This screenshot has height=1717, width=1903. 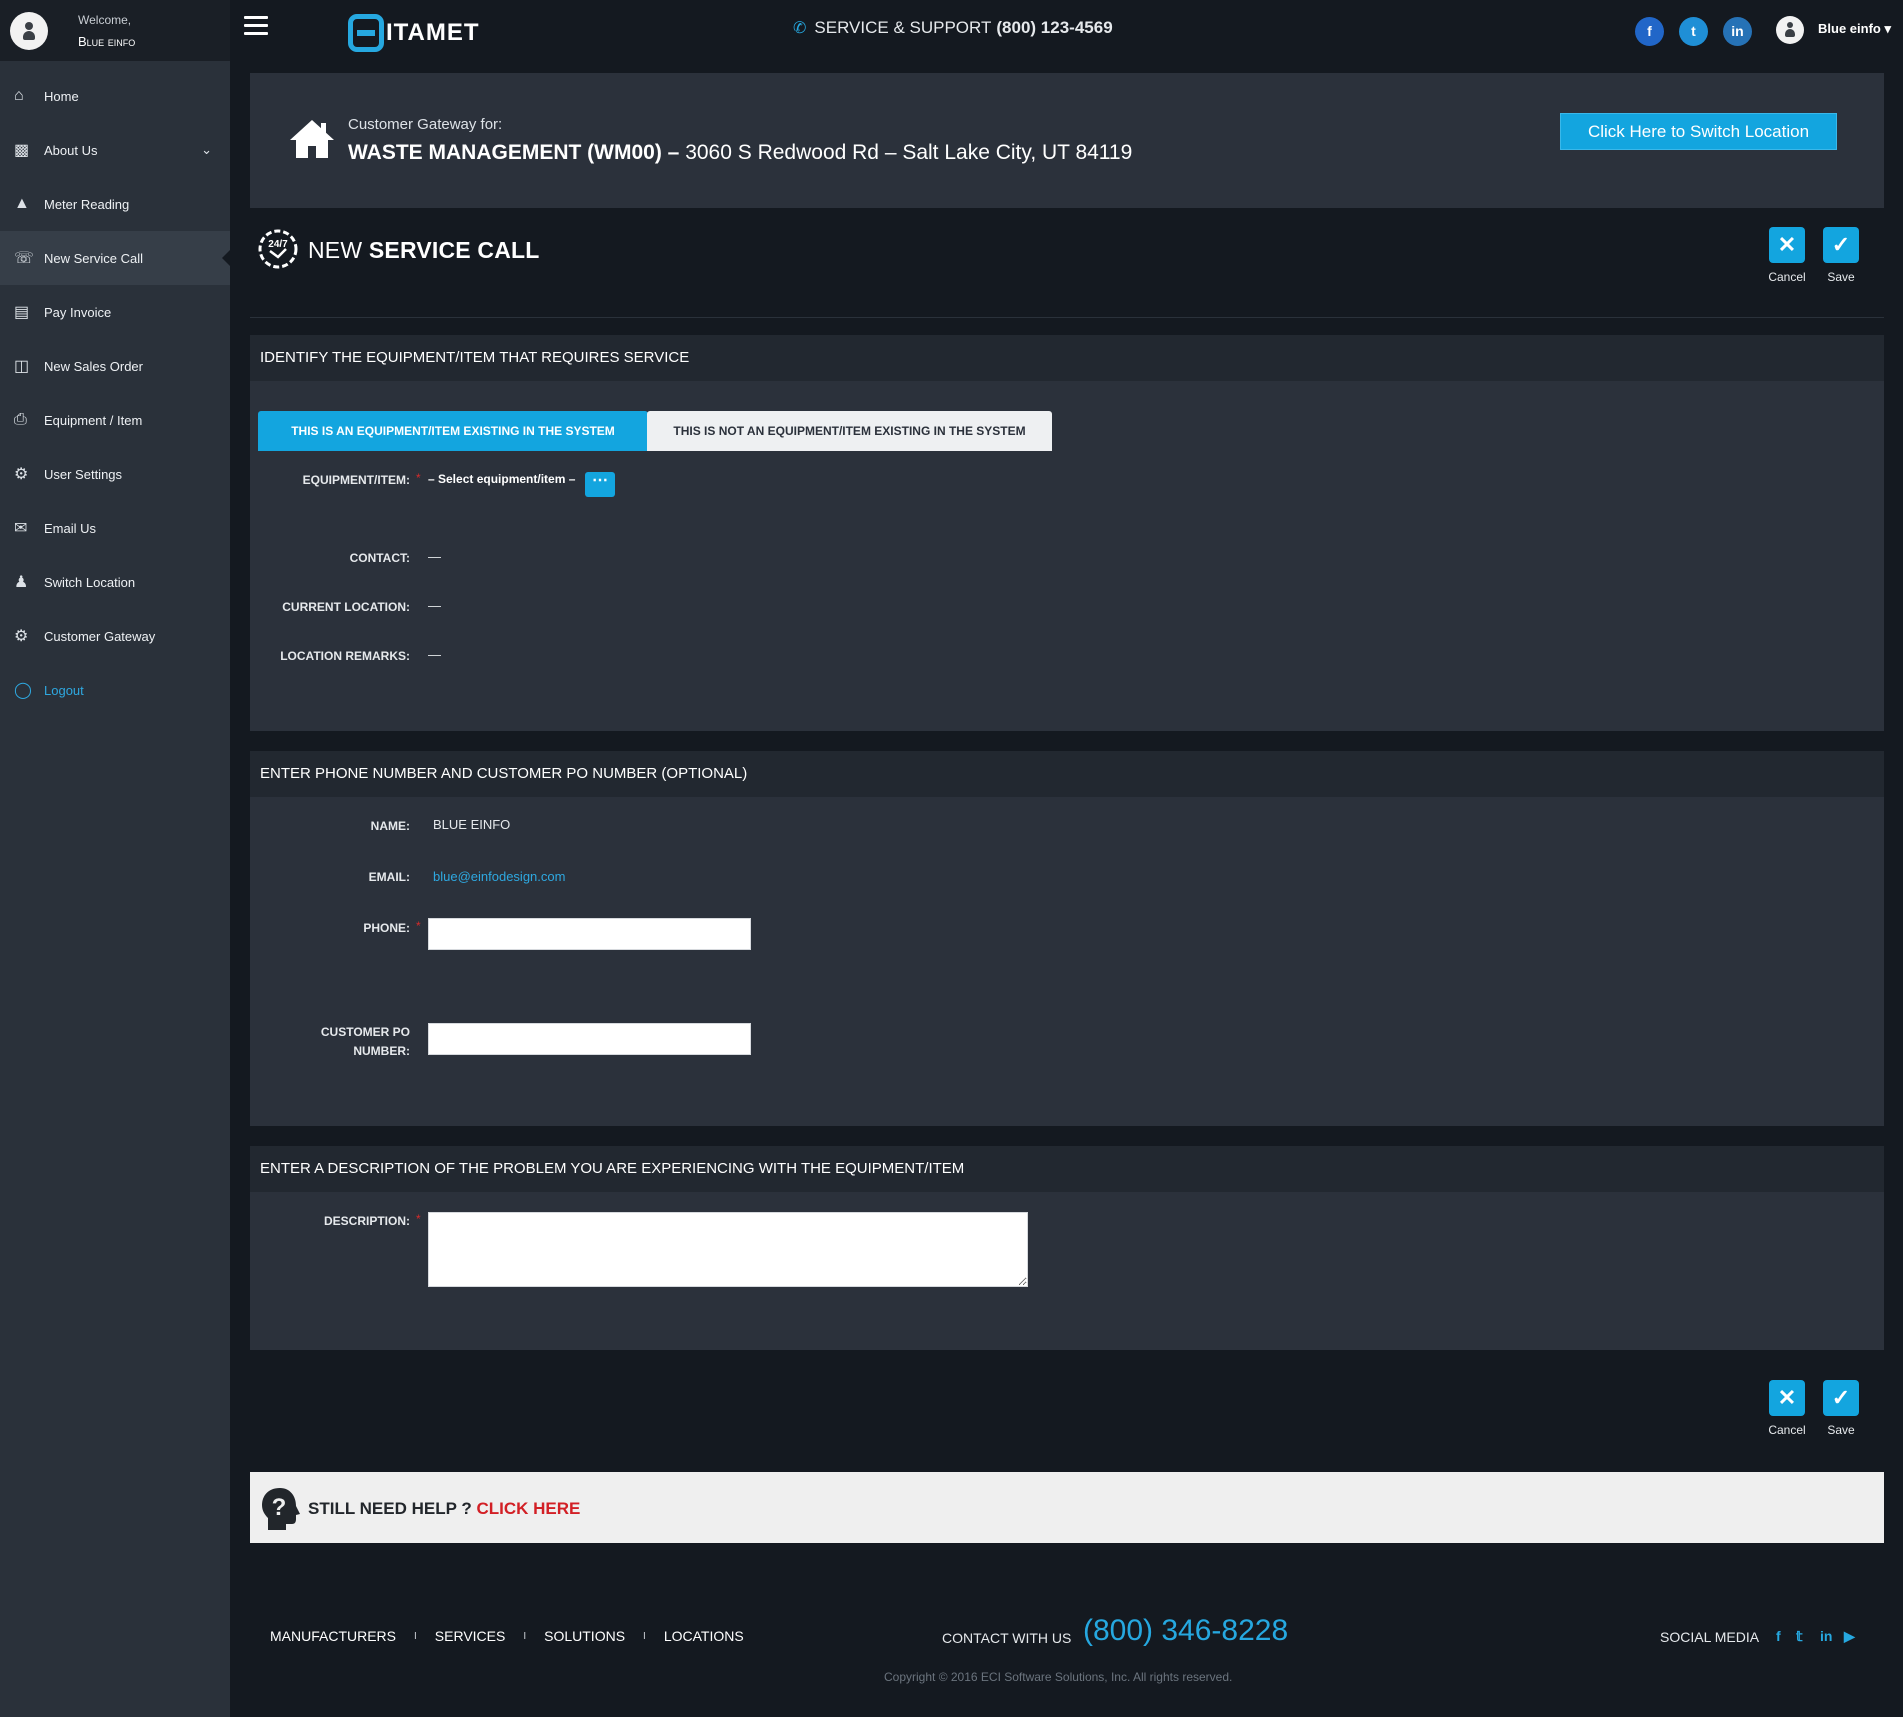 I want to click on question-head-icon: ?, so click(x=281, y=1509).